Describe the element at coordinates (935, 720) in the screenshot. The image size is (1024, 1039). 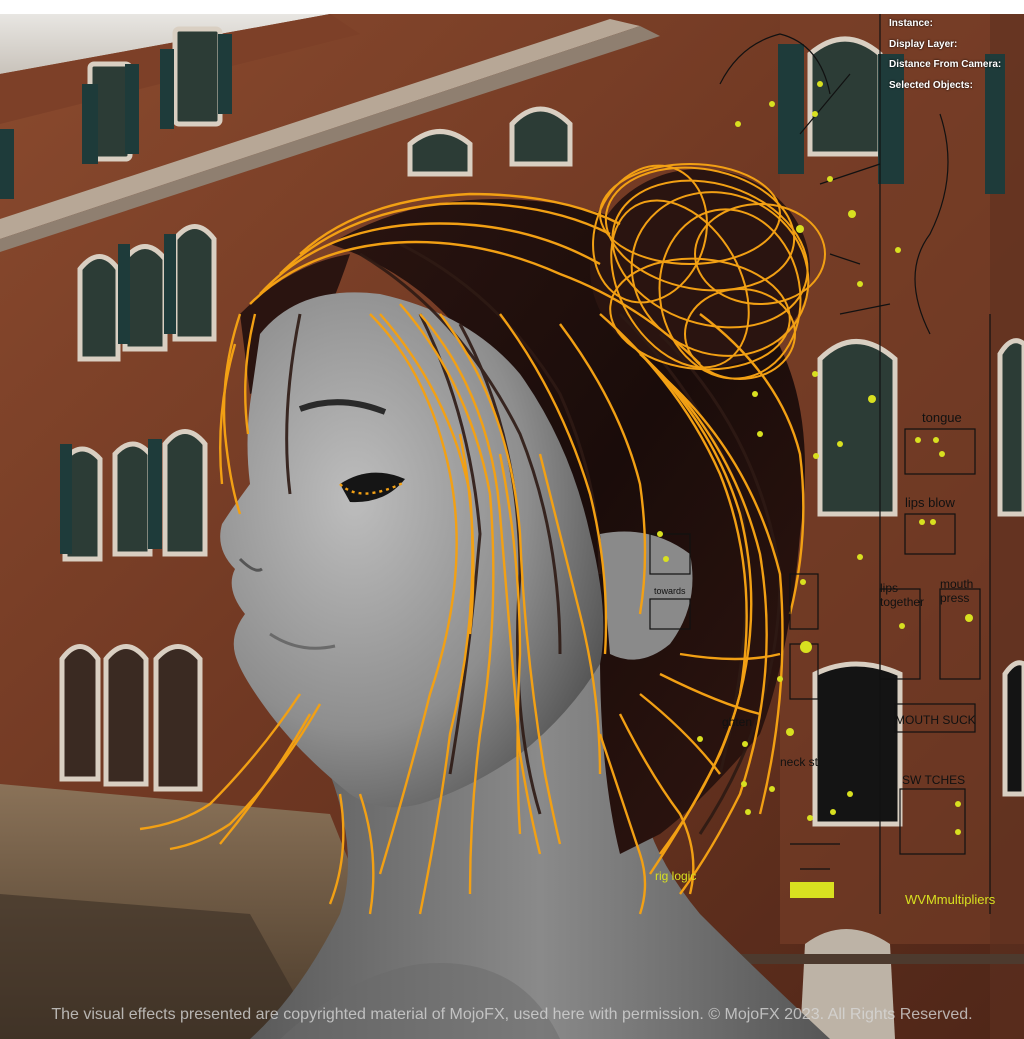
I see `rig-label-mouth-suck: MOUTH SUCK` at that location.